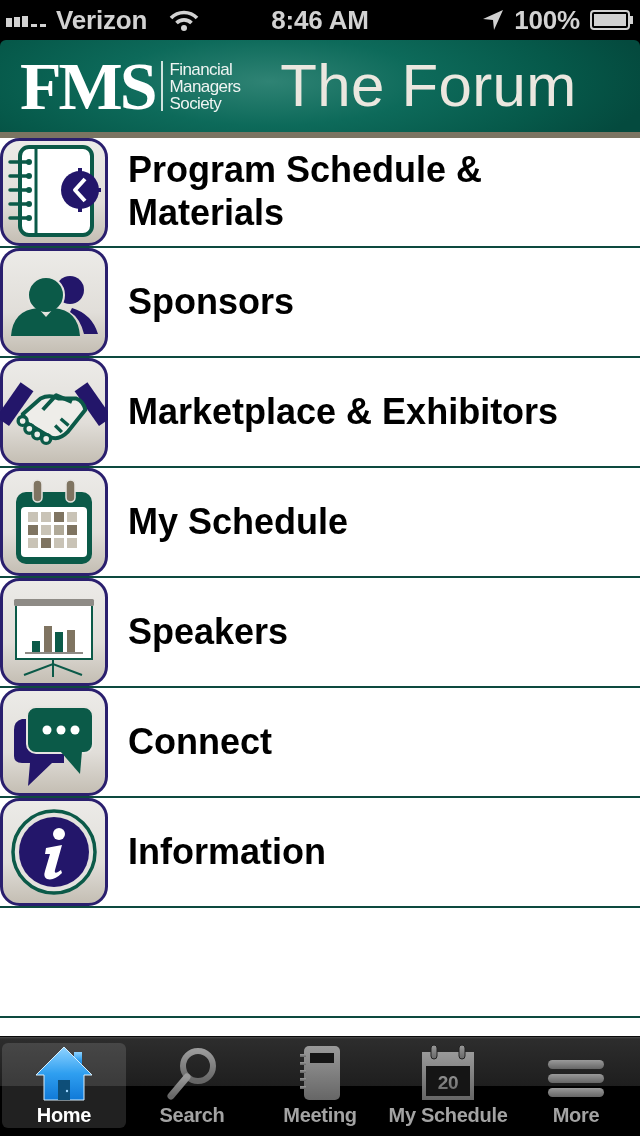 The image size is (640, 1136). Describe the element at coordinates (87, 86) in the screenshot. I see `logo-wordmark: FMS` at that location.